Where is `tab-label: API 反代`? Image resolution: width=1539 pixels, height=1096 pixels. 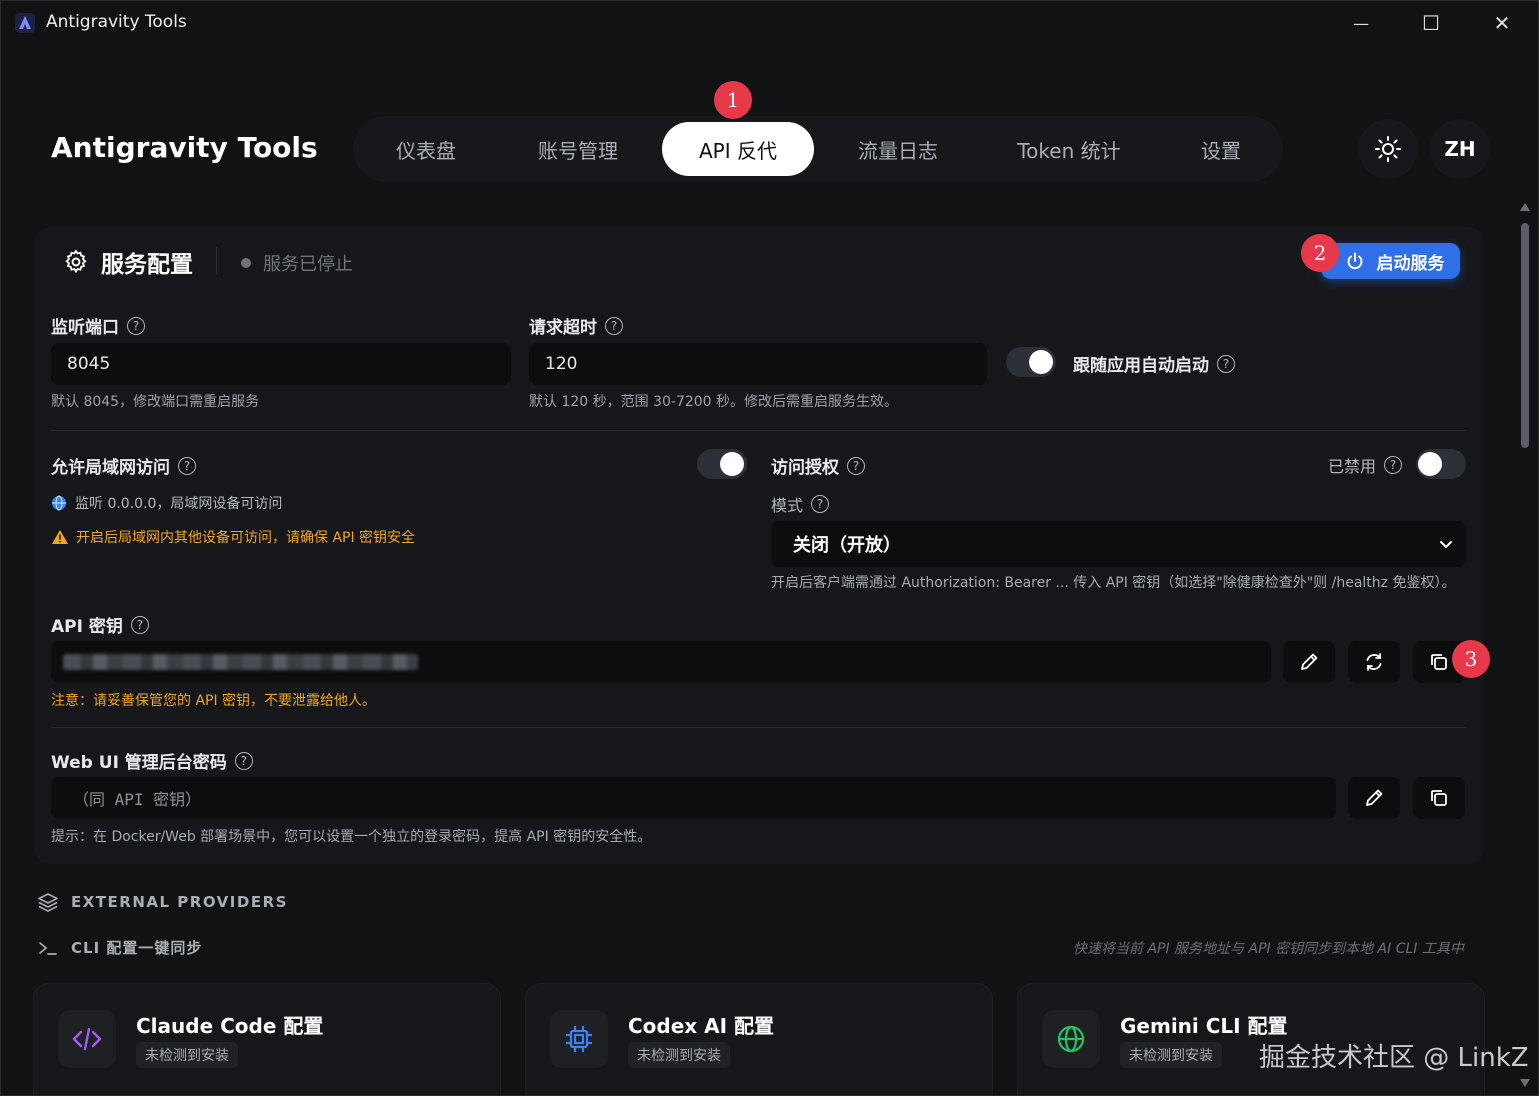
tab-label: API 反代 is located at coordinates (738, 150).